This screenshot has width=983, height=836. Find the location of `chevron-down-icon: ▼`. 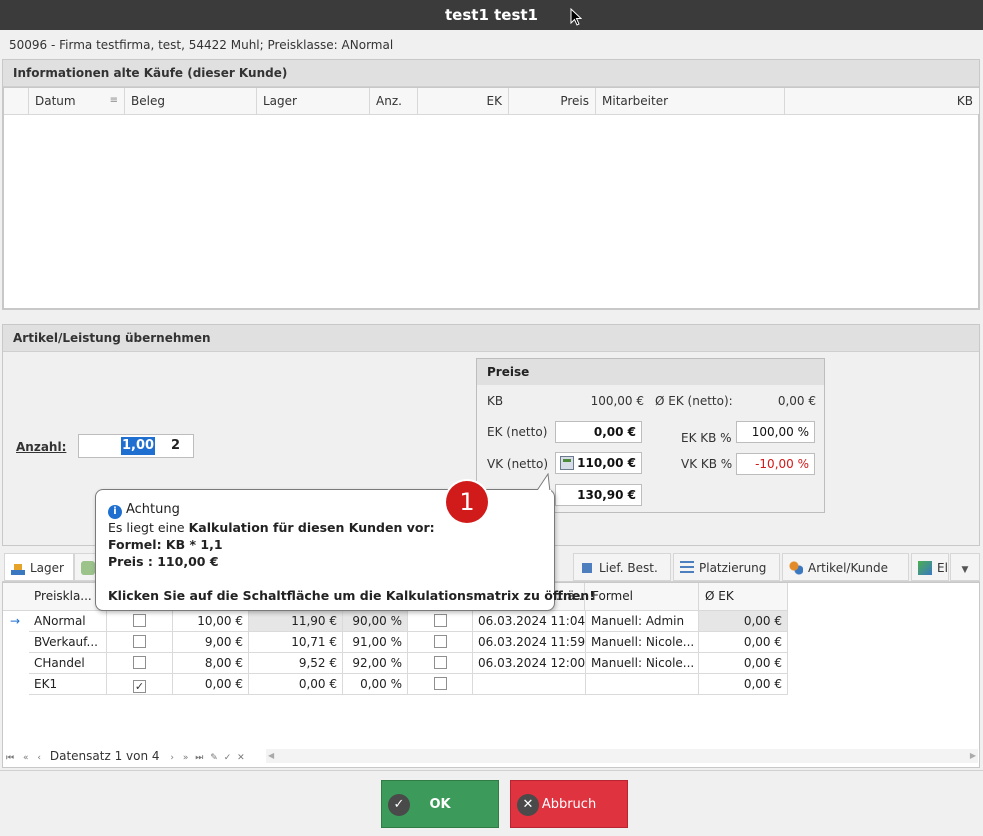

chevron-down-icon: ▼ is located at coordinates (965, 570).